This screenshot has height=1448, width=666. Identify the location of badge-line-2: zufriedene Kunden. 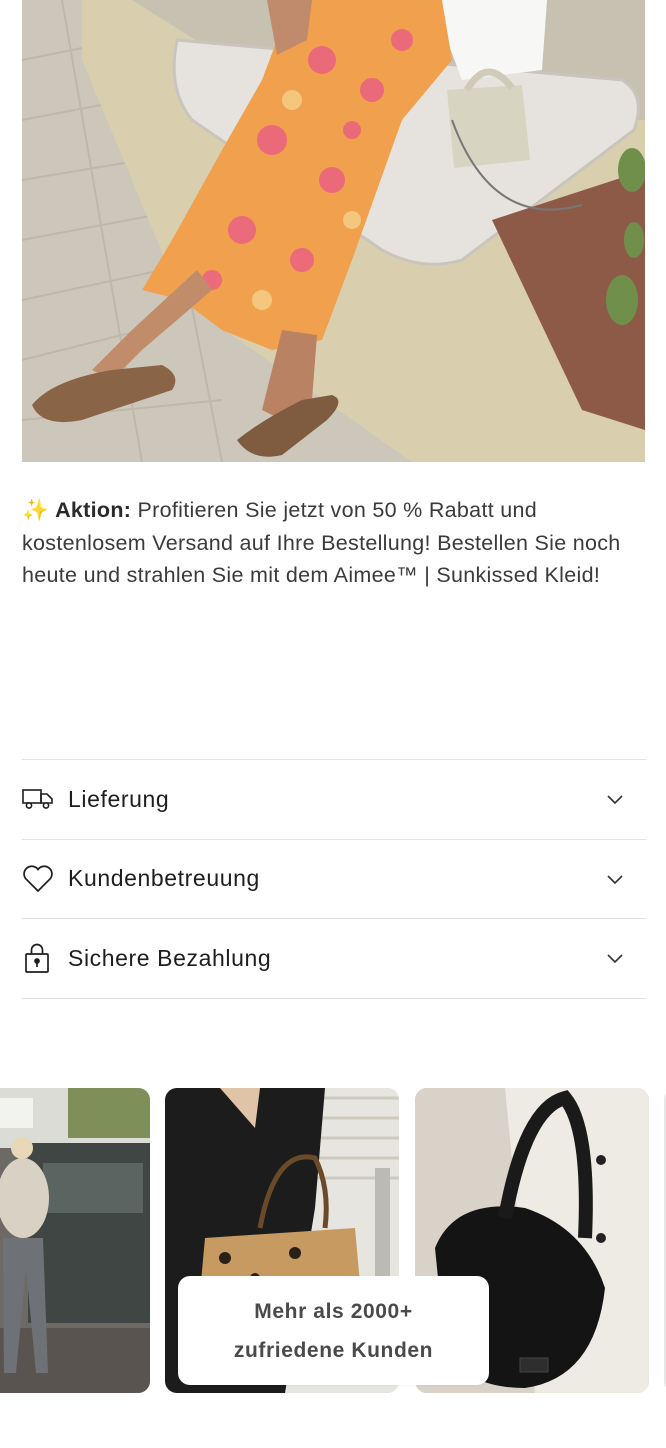
(333, 1350).